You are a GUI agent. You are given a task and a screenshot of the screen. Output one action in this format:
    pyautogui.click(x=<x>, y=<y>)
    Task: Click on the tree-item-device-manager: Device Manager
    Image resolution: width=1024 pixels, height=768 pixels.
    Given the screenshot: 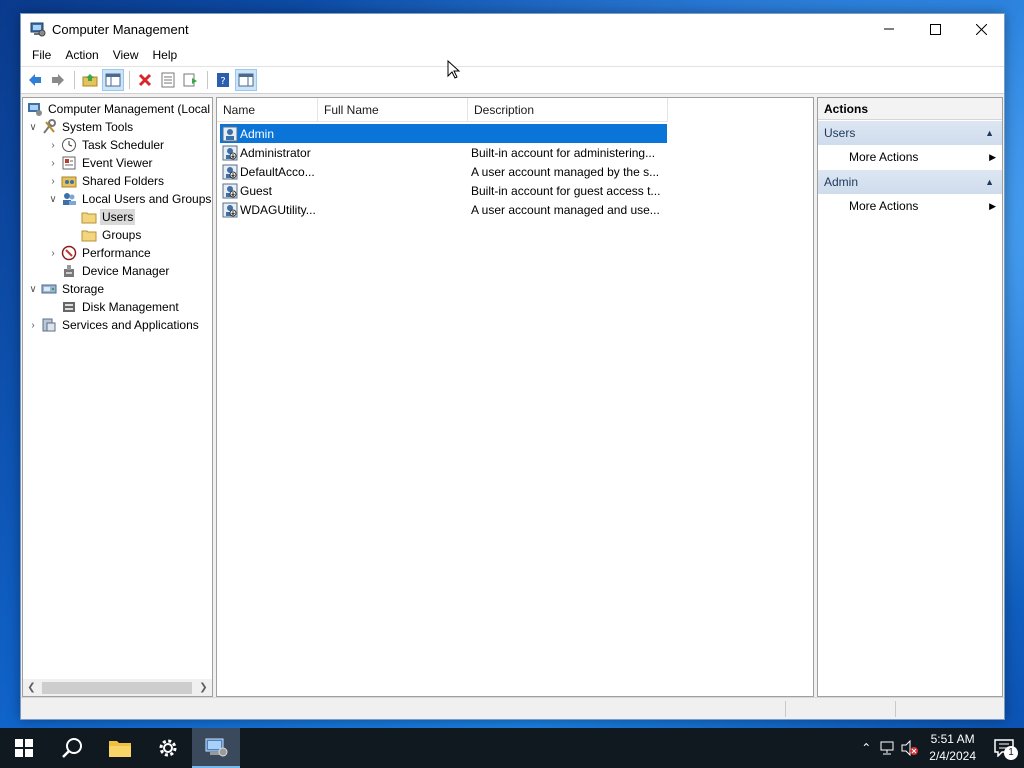 What is the action you would take?
    pyautogui.click(x=115, y=271)
    